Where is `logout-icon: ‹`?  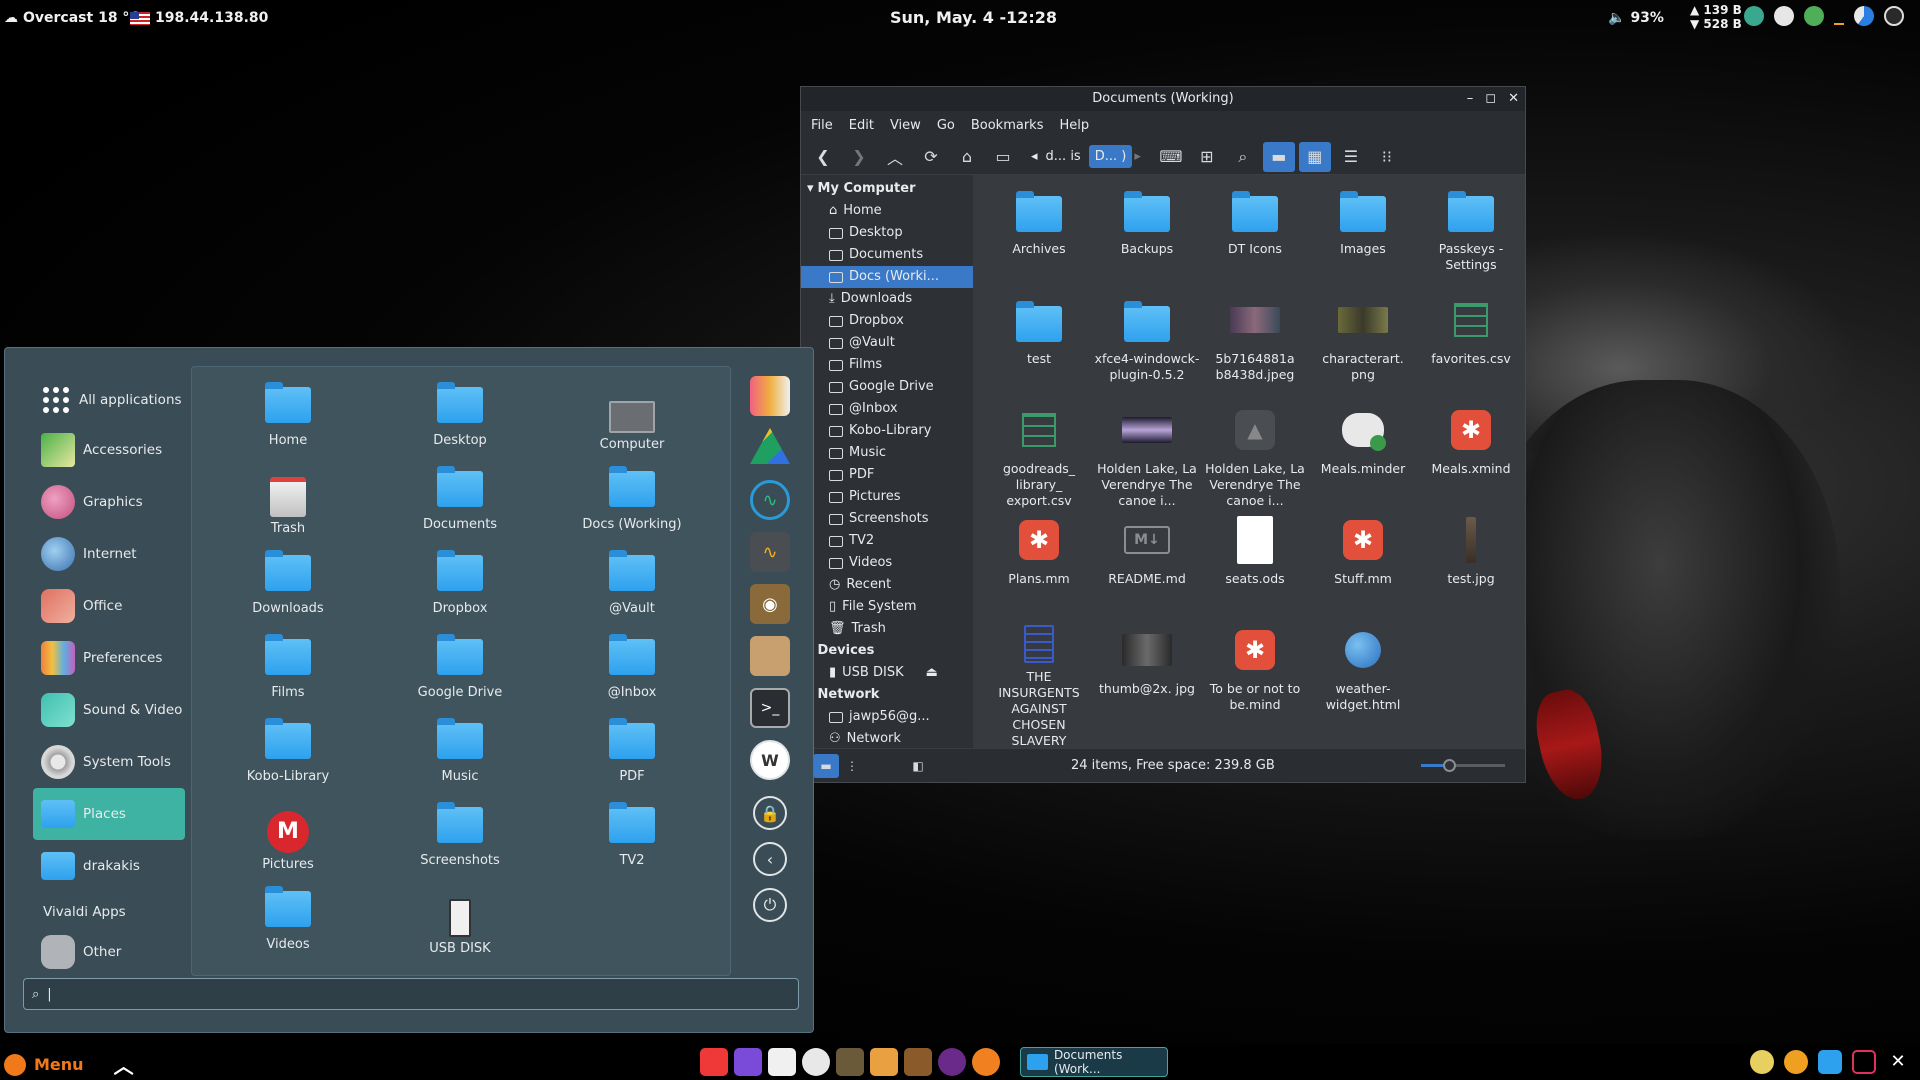 logout-icon: ‹ is located at coordinates (770, 859).